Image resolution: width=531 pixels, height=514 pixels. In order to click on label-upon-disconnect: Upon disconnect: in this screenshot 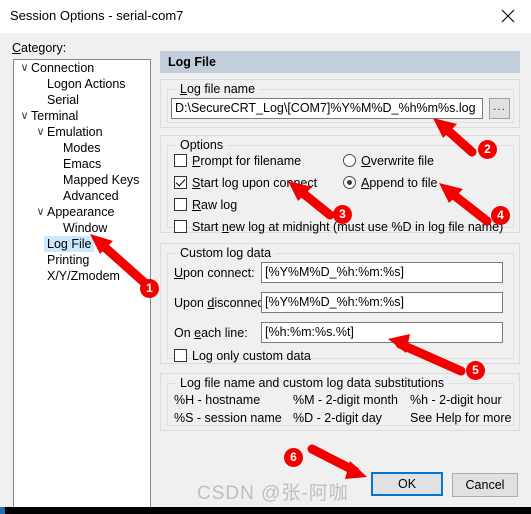, I will do `click(222, 303)`.